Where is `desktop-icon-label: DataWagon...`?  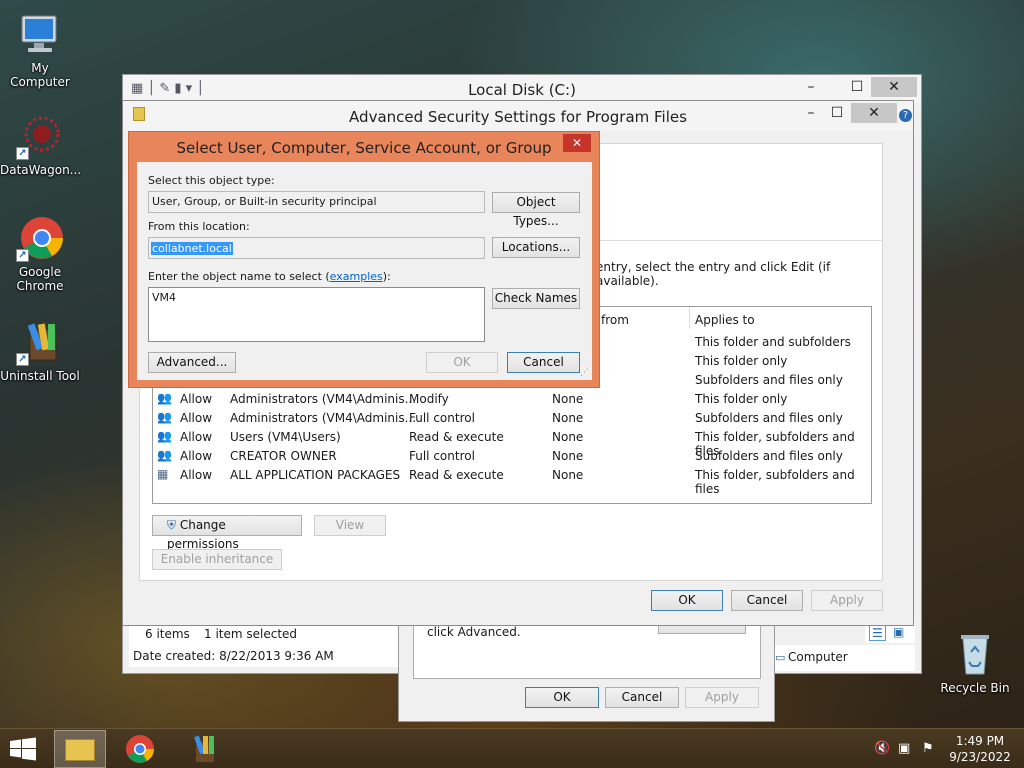
desktop-icon-label: DataWagon... is located at coordinates (41, 170).